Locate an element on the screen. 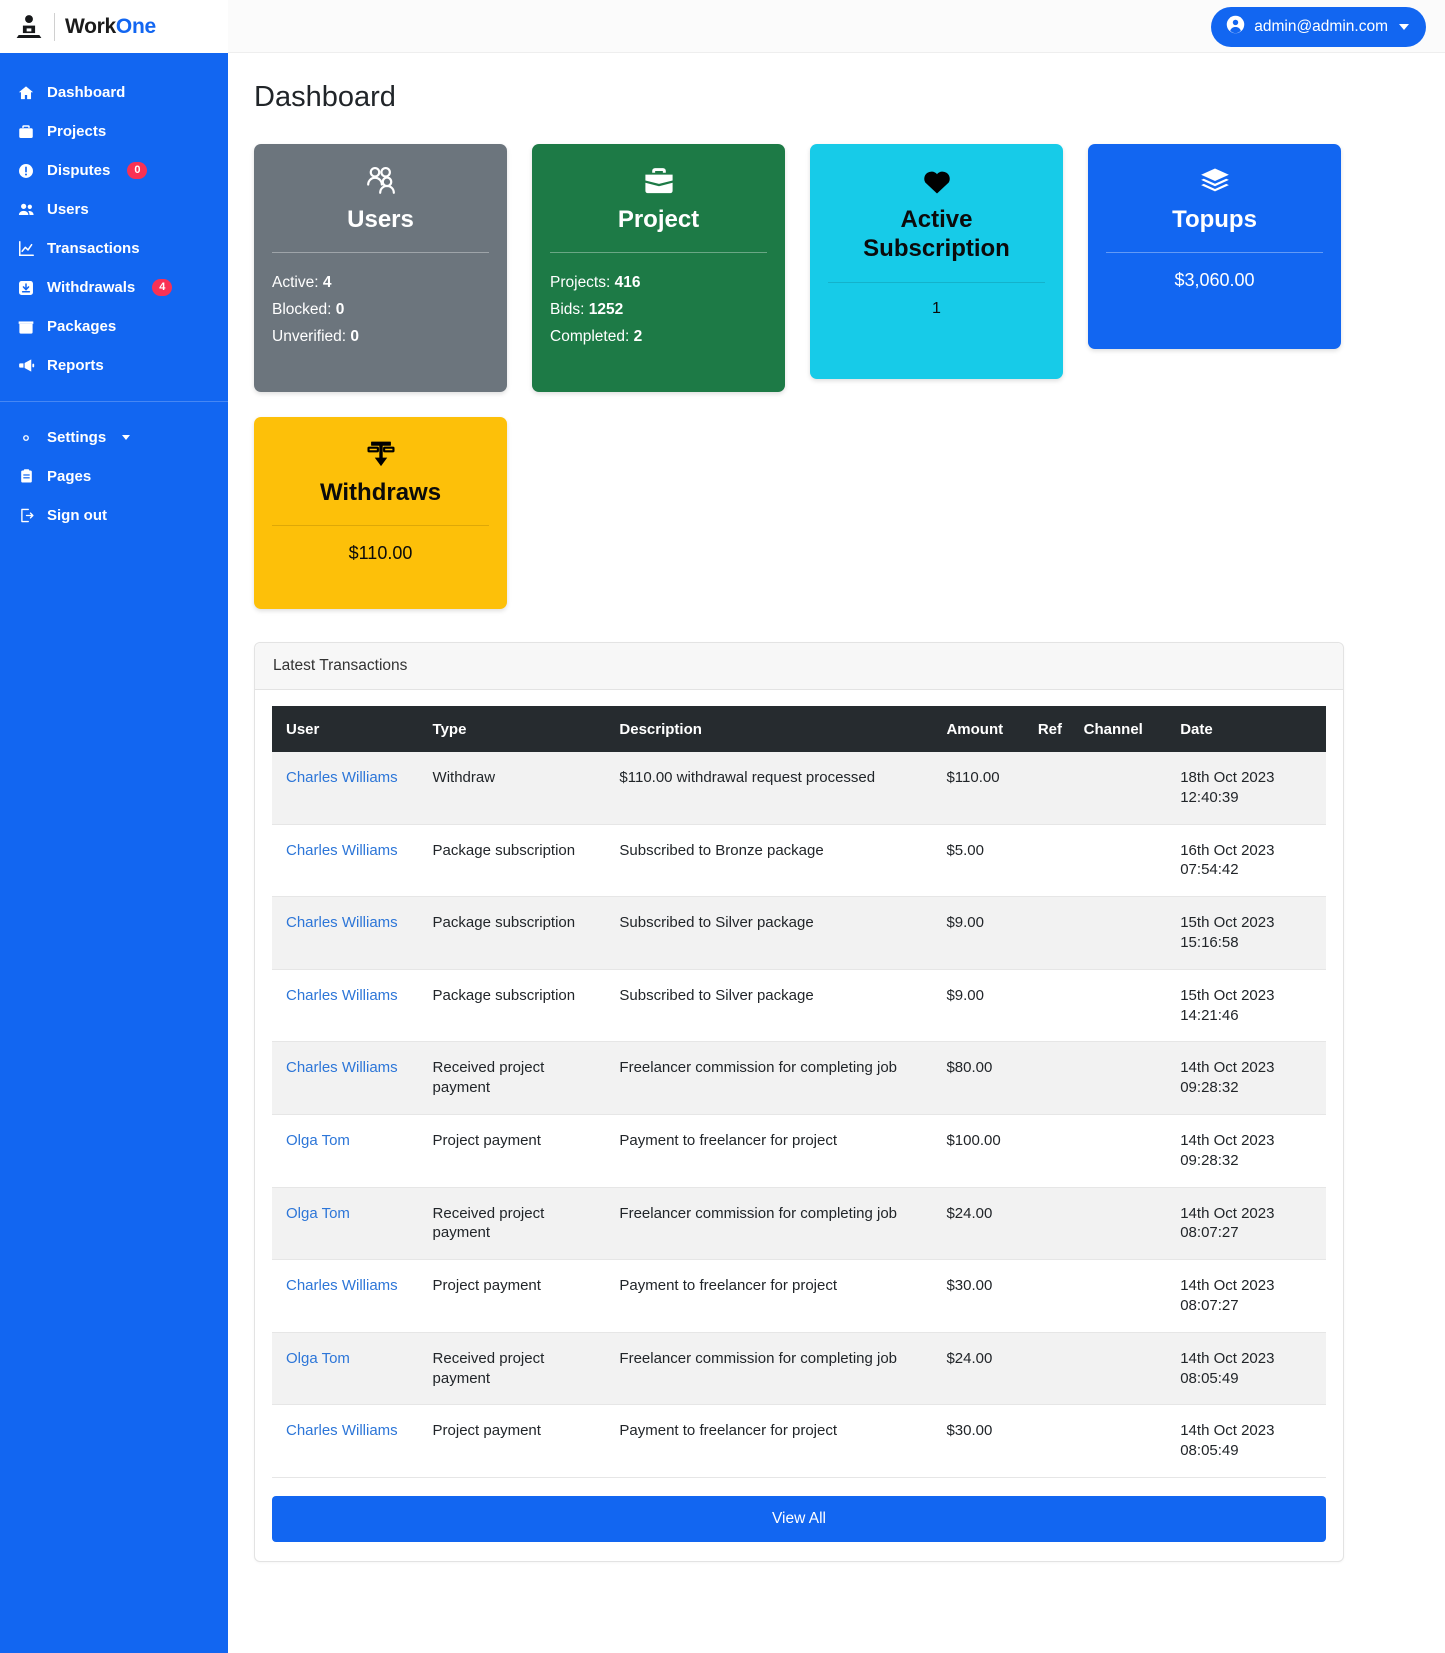  stat-card-active-subscription: Active Subscription 1 is located at coordinates (936, 261).